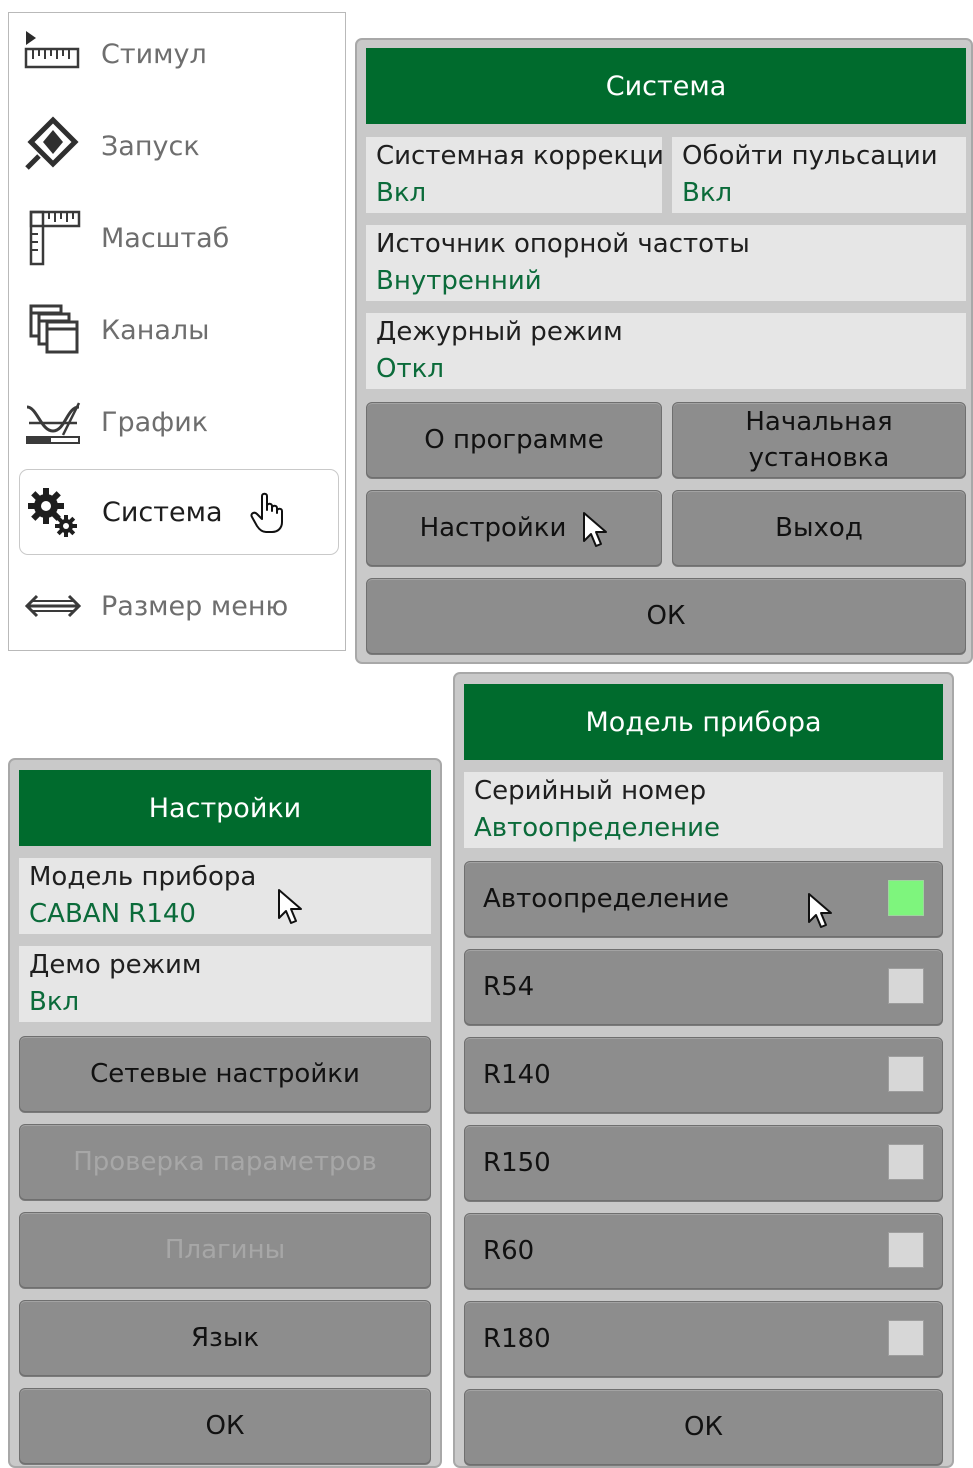 This screenshot has width=973, height=1468. What do you see at coordinates (54, 512) in the screenshot?
I see `gears-icon` at bounding box center [54, 512].